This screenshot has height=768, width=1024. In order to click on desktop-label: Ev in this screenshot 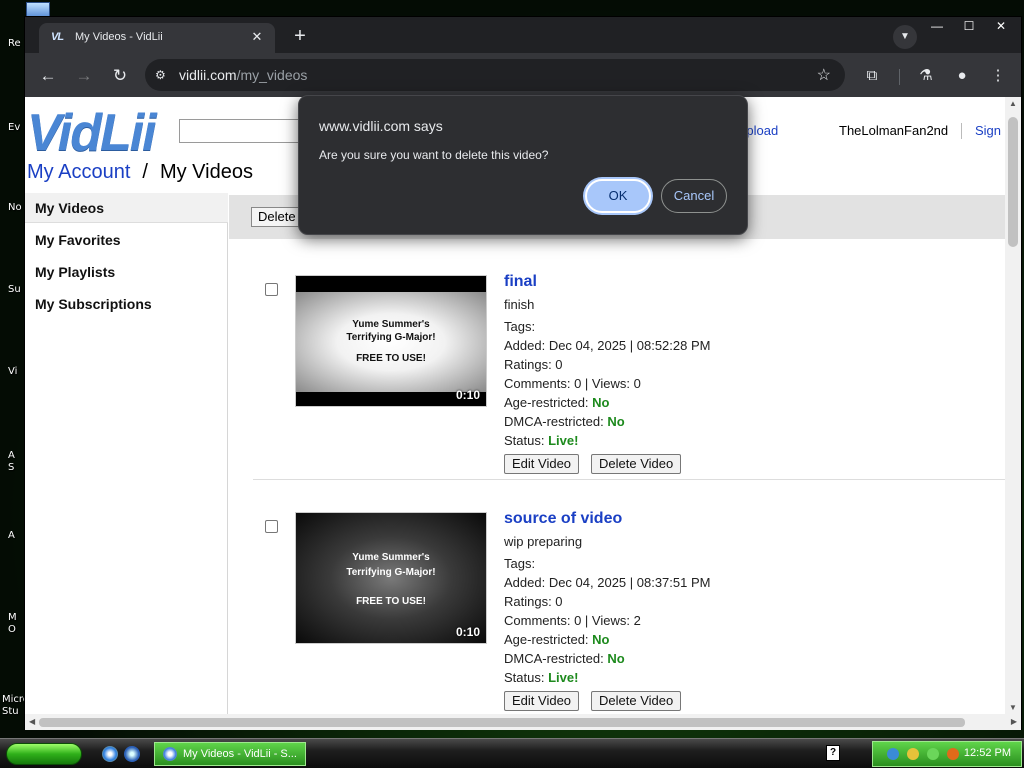, I will do `click(14, 127)`.